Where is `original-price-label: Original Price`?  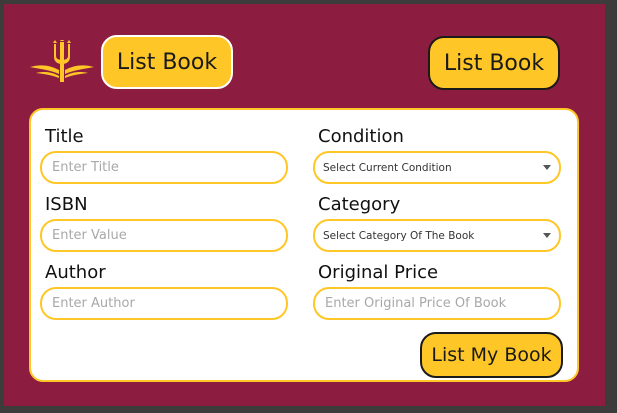
original-price-label: Original Price is located at coordinates (378, 272).